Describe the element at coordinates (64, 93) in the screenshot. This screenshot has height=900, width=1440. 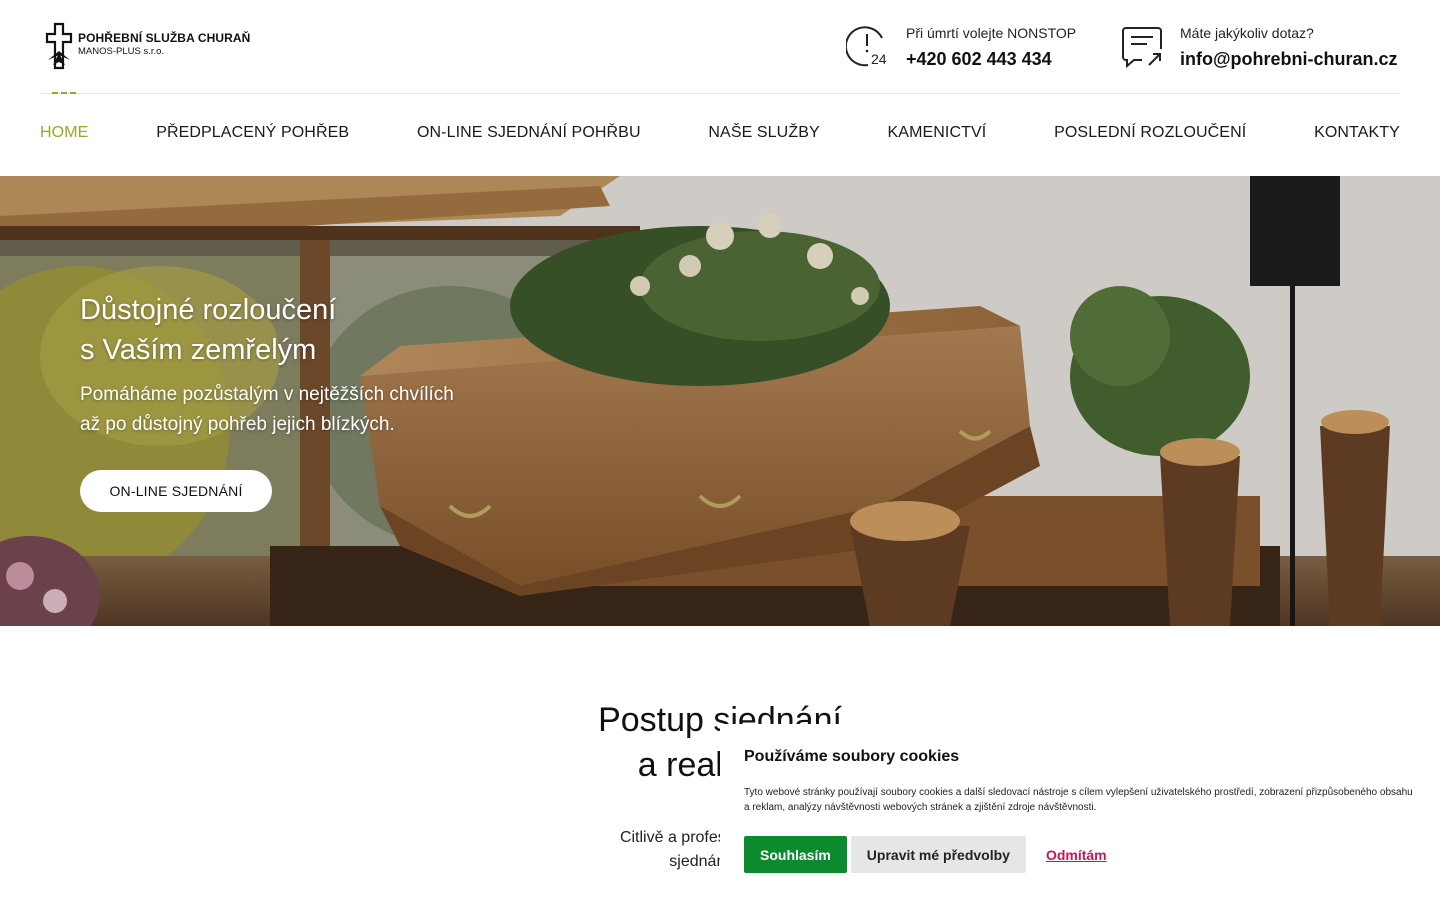
I see `active-nav-marker` at that location.